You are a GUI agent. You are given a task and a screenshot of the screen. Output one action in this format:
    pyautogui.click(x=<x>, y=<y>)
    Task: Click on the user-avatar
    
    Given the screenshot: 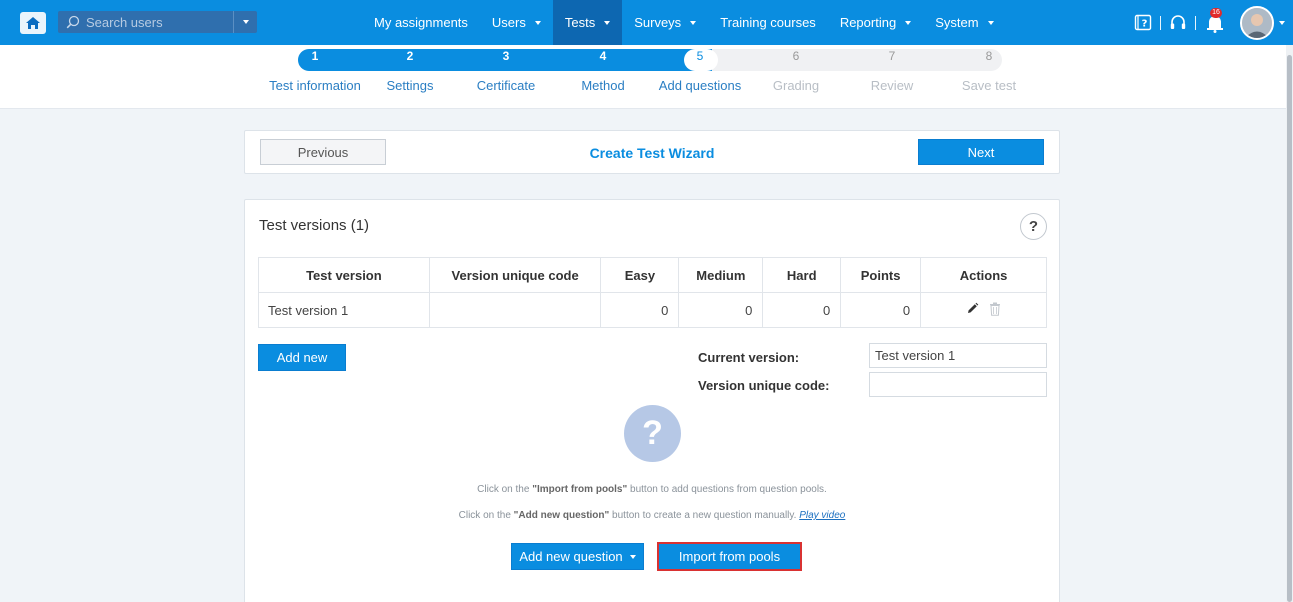 What is the action you would take?
    pyautogui.click(x=1257, y=22)
    